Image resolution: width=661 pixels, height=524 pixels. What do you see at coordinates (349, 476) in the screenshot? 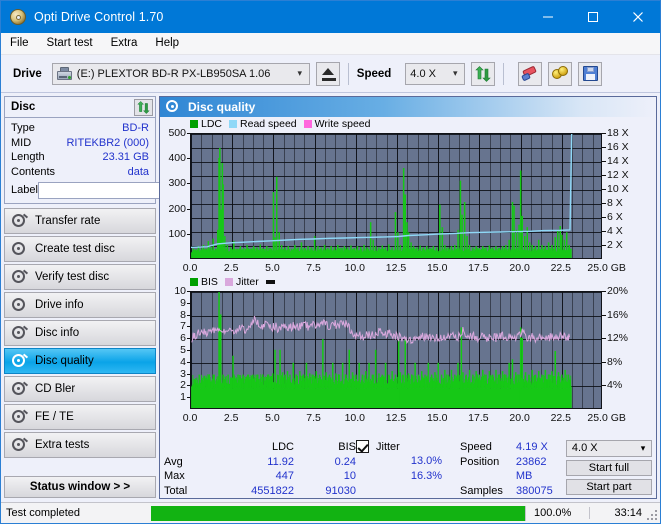
I see `stats-row-max-bis: 10` at bounding box center [349, 476].